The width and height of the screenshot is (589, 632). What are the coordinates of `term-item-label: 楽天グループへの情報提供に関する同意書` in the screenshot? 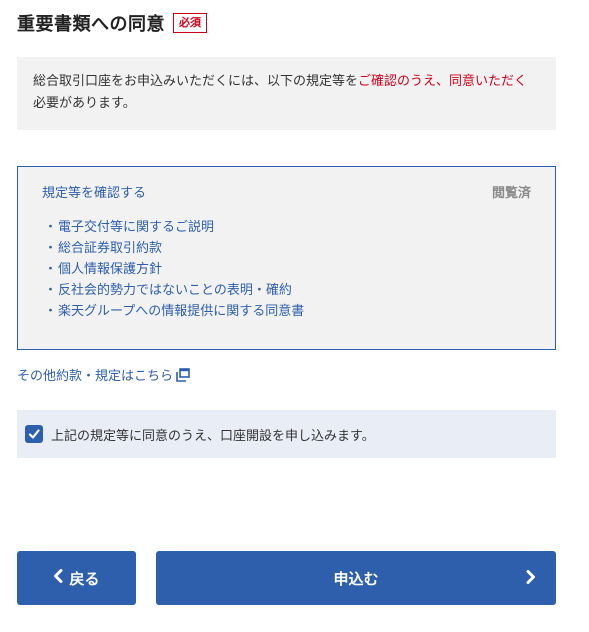 It's located at (181, 311).